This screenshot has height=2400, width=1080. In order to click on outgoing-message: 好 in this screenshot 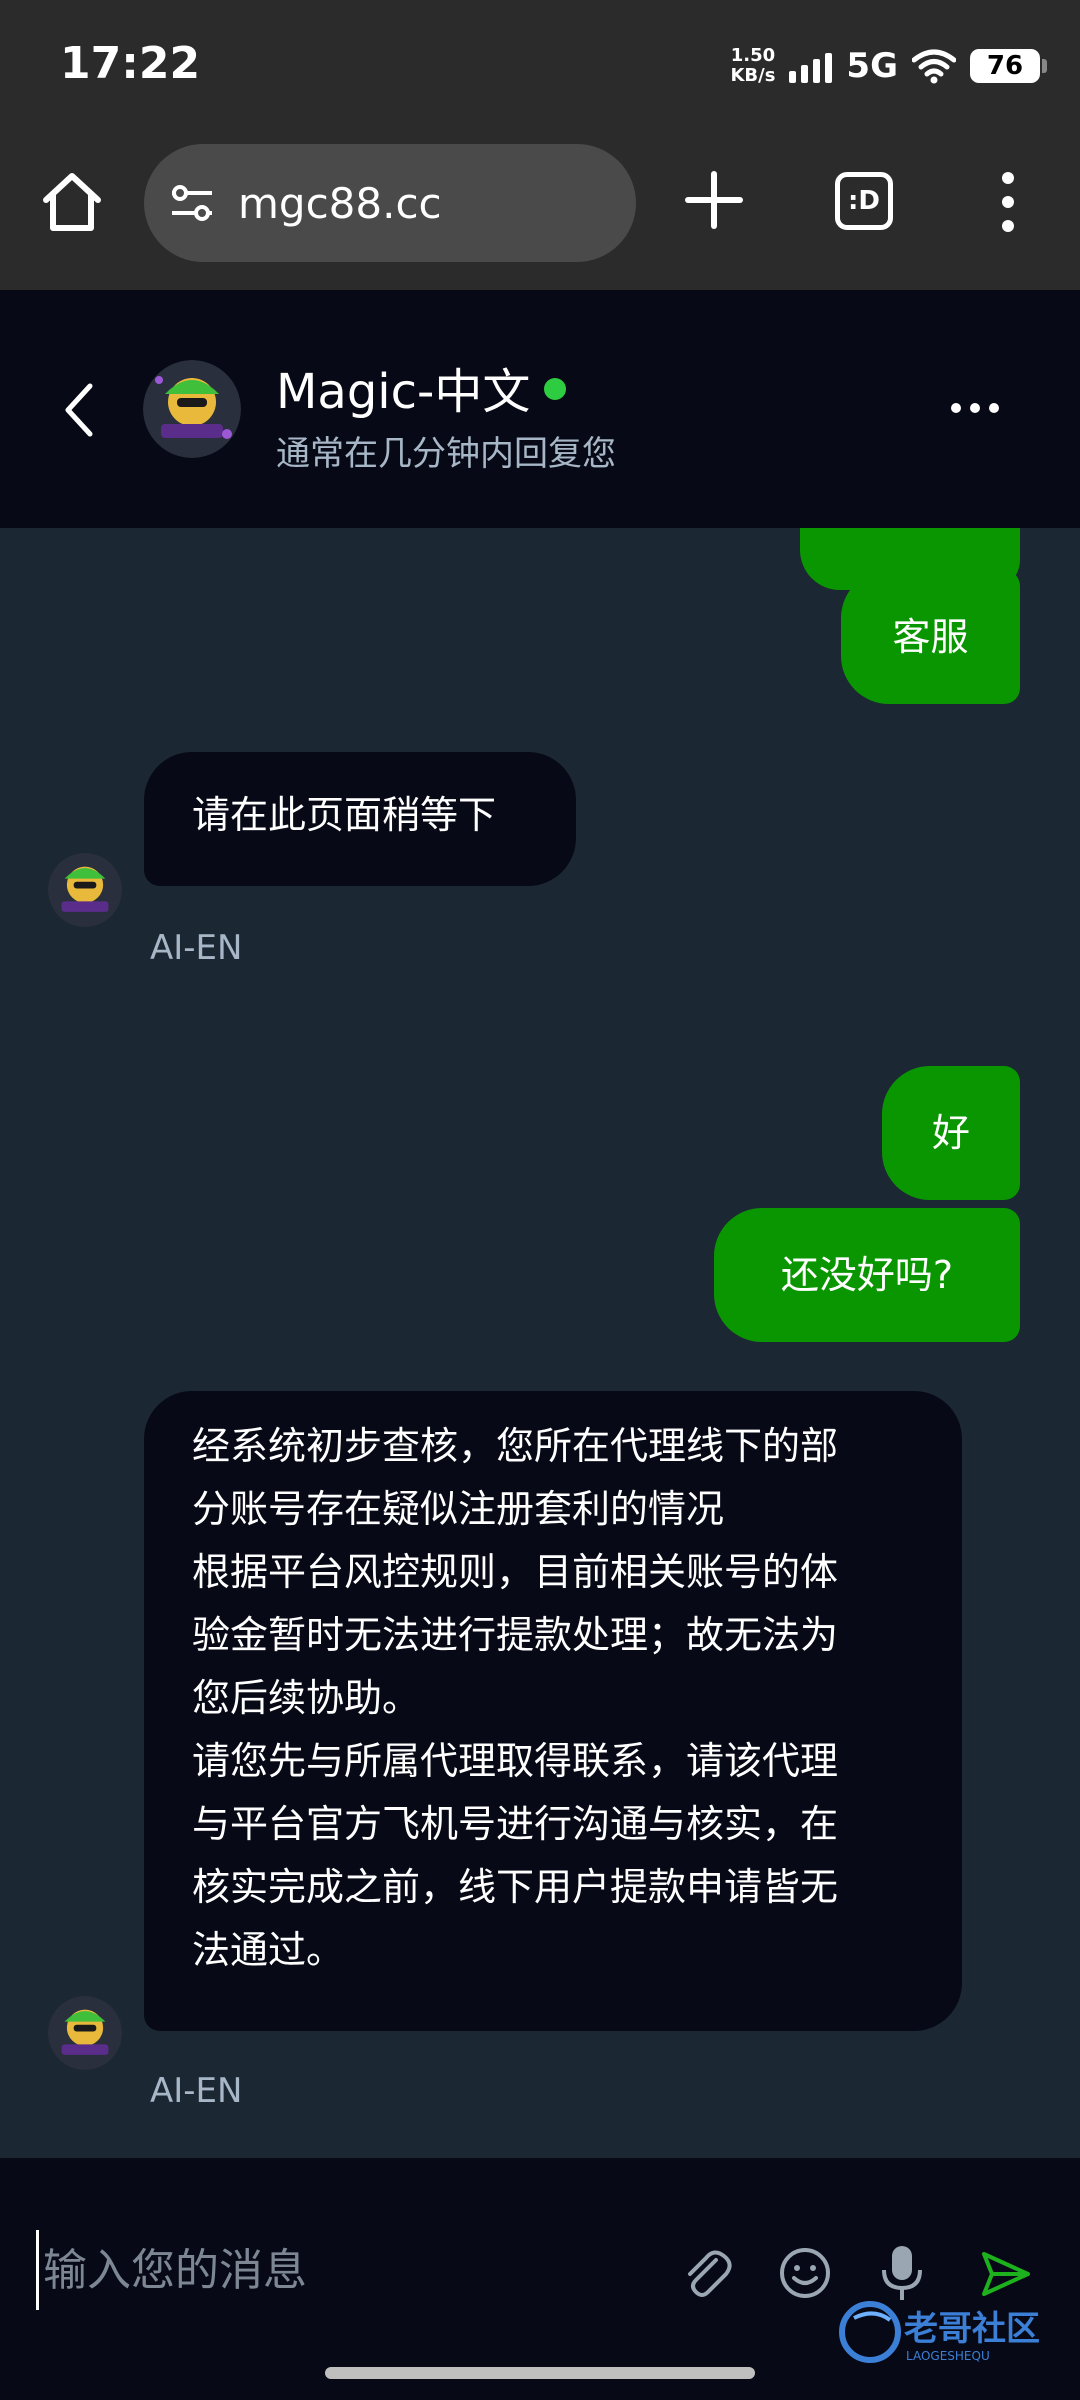, I will do `click(951, 1133)`.